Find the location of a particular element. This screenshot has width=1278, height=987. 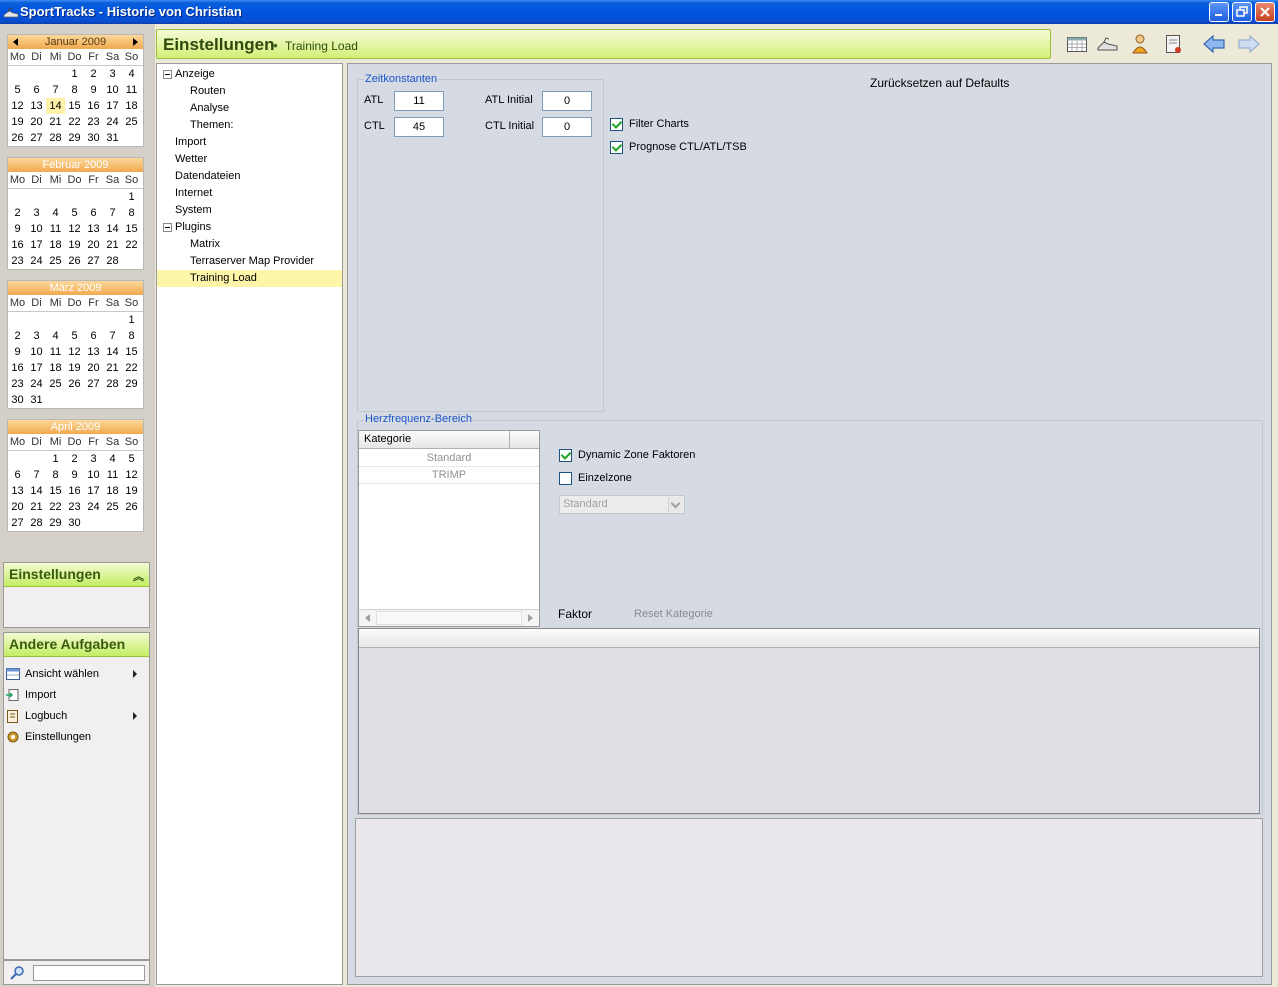

column-header-kategorie: Kategorie is located at coordinates (387, 439).